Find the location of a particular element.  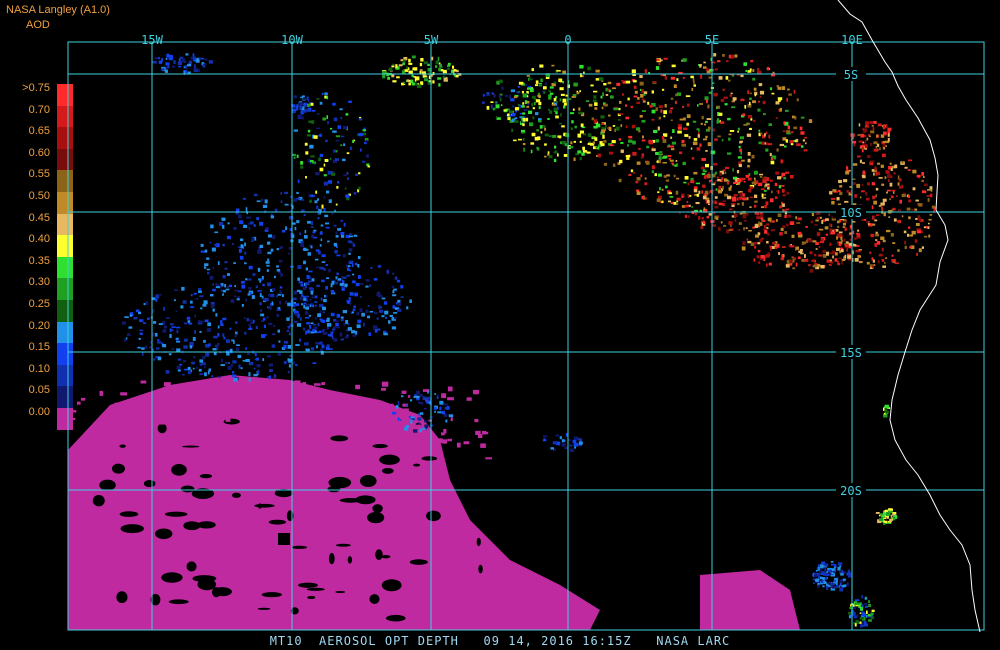

longitude-label: 0 is located at coordinates (567, 40).